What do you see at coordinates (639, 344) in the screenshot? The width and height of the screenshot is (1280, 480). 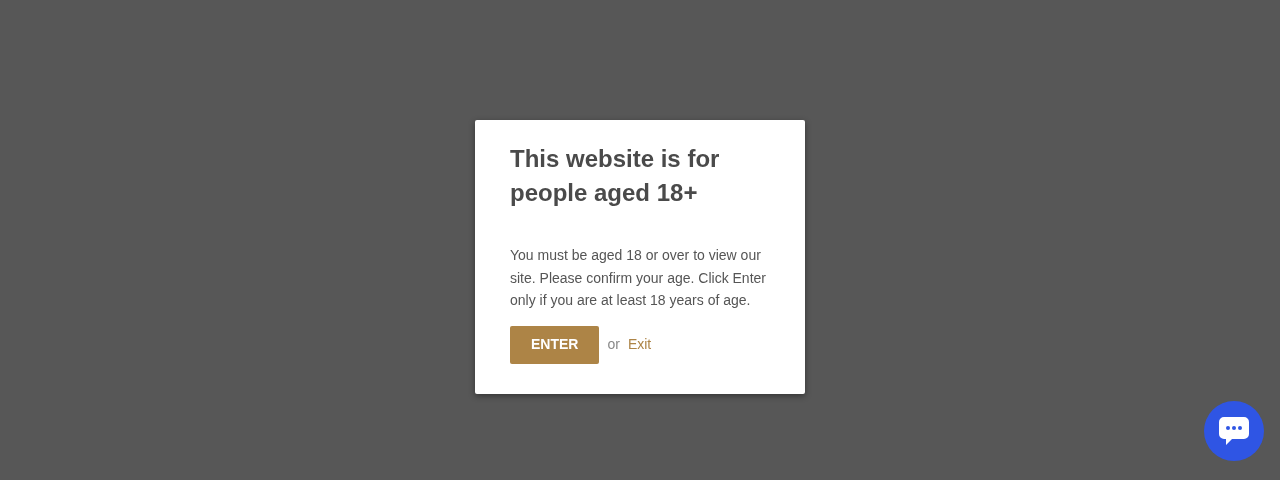 I see `exit-link: Exit` at bounding box center [639, 344].